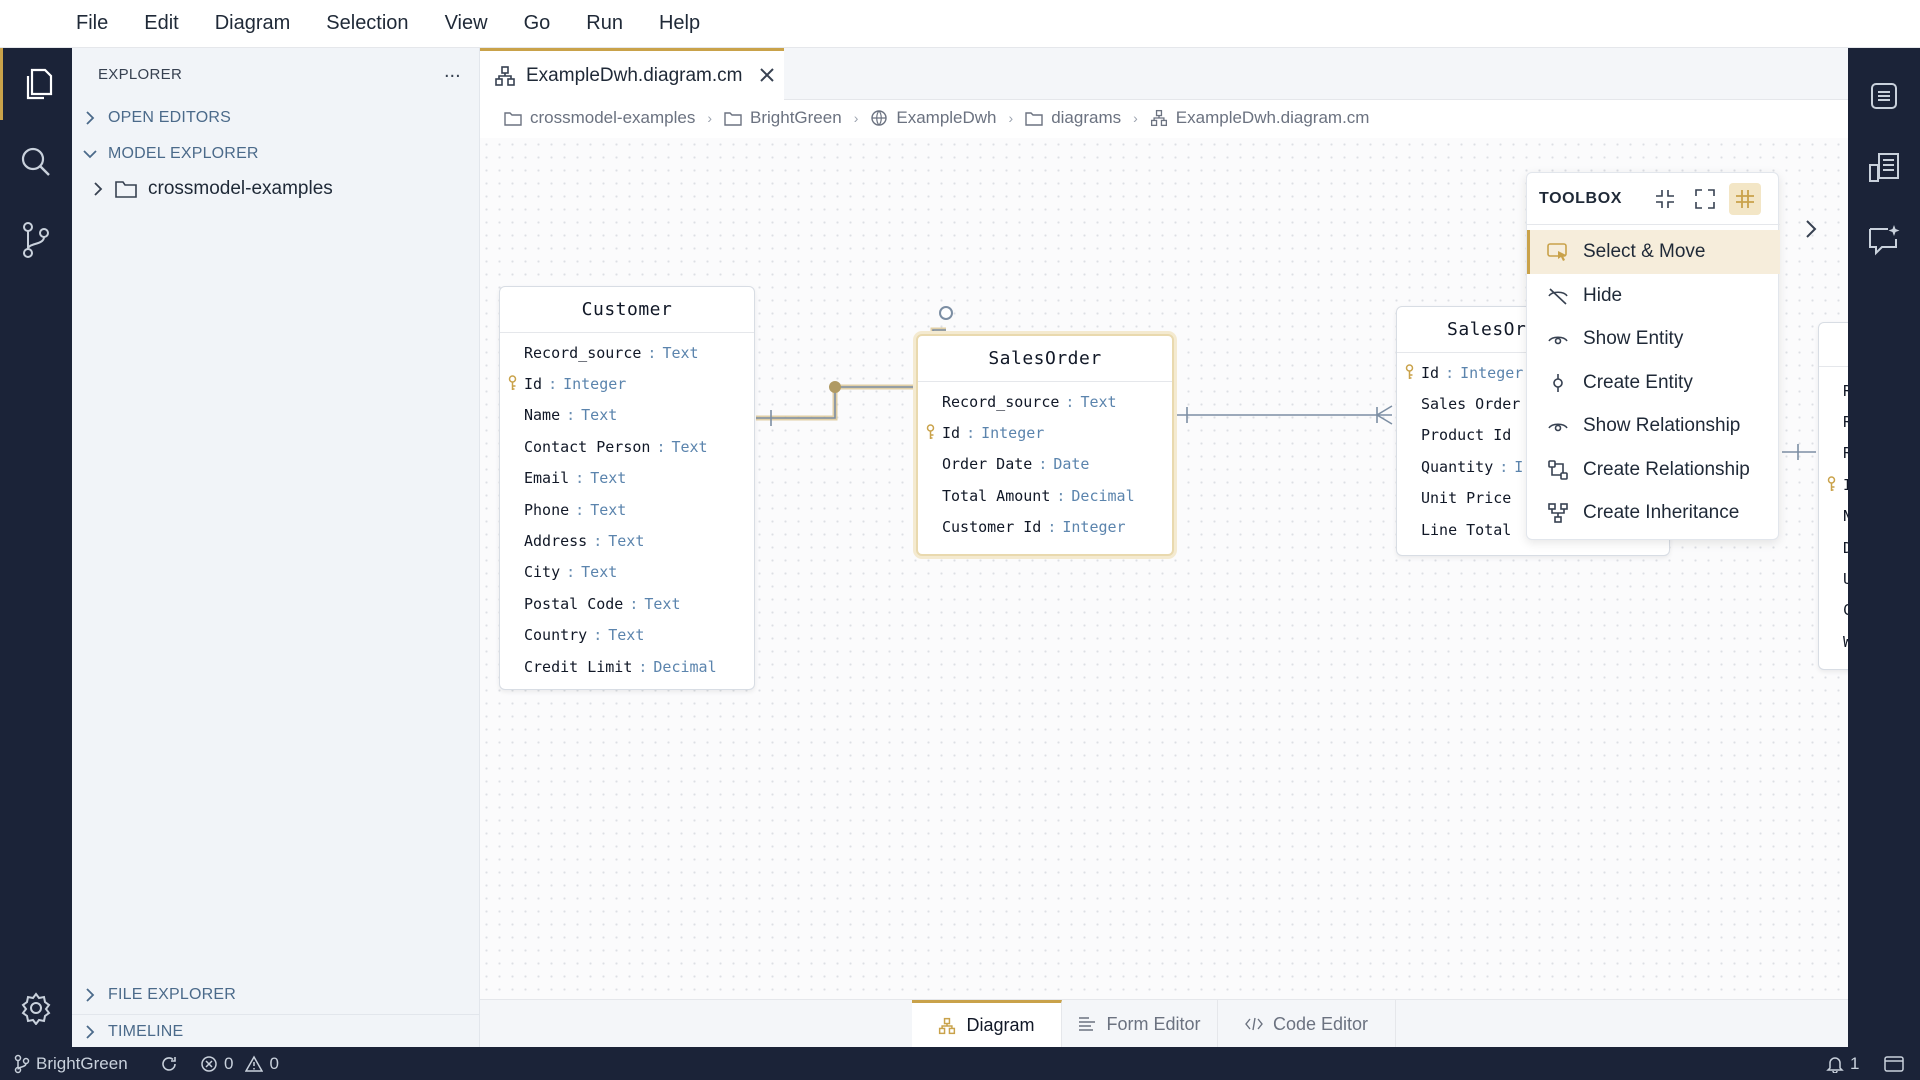  I want to click on menu-view: View, so click(466, 23).